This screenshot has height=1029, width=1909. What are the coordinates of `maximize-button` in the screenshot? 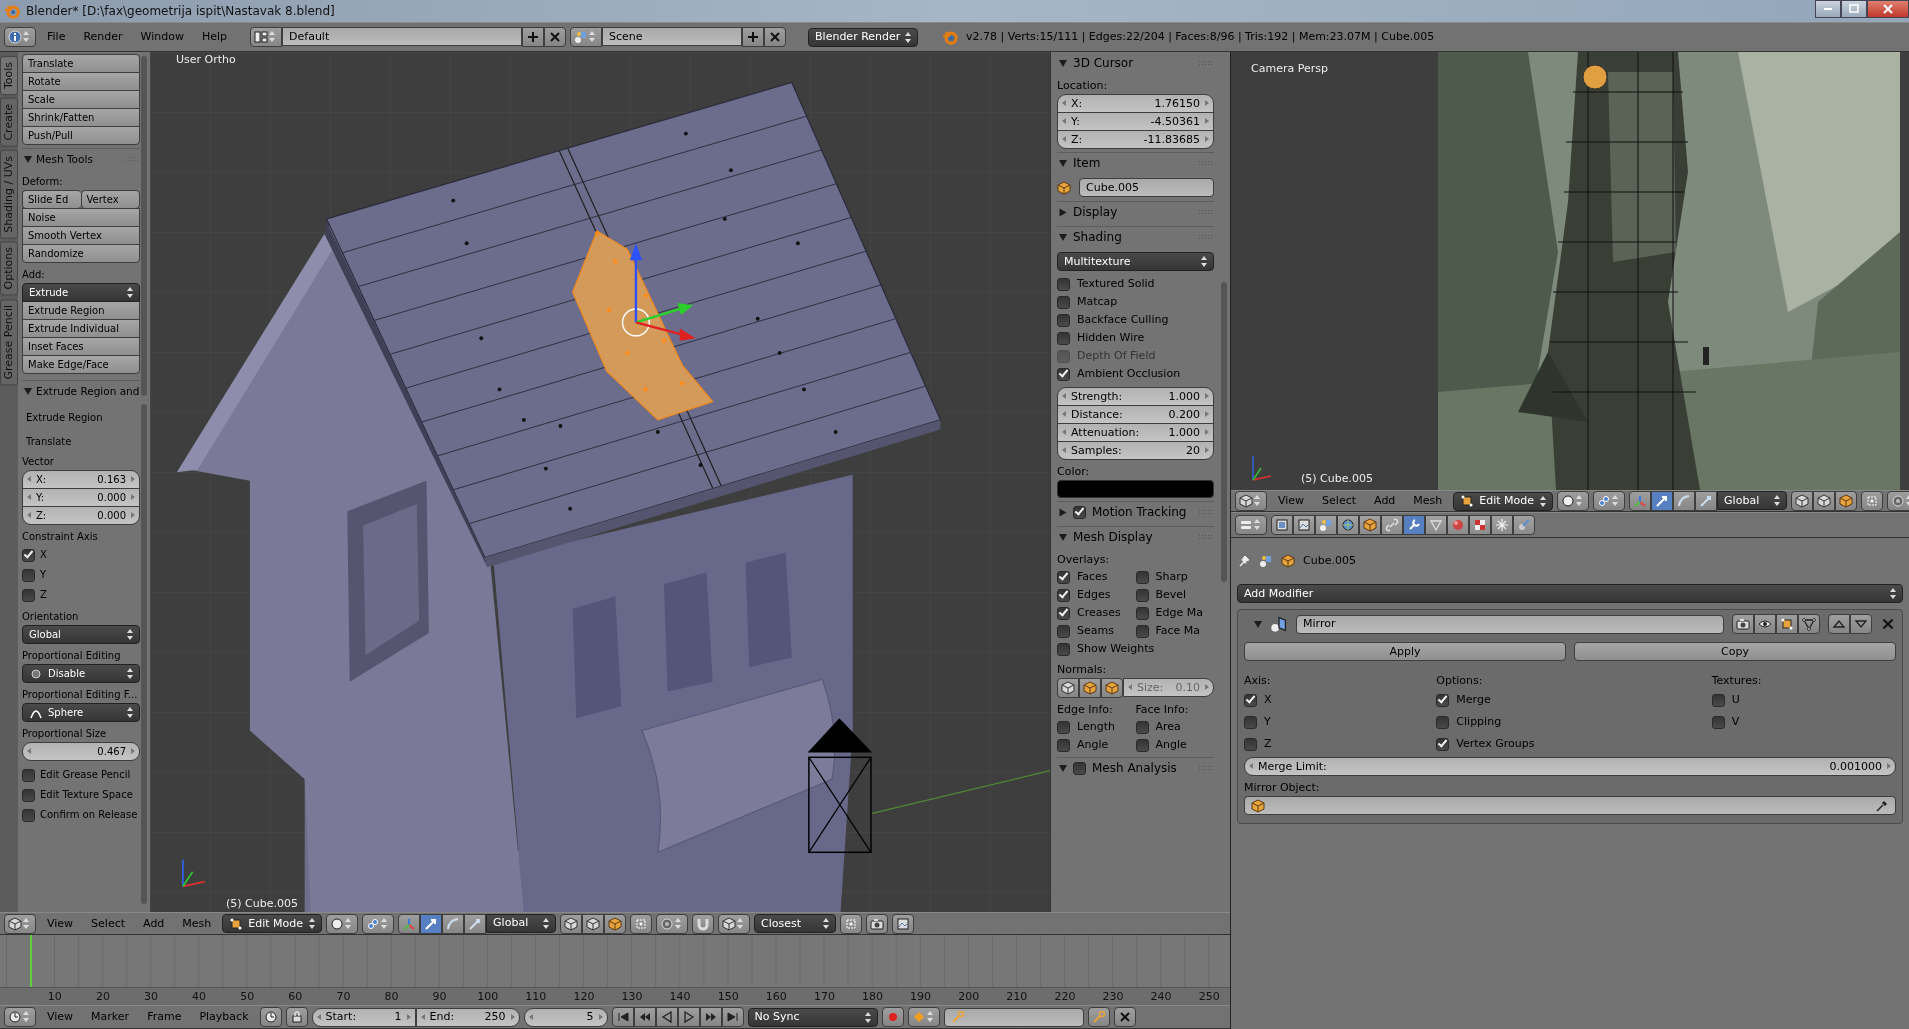 It's located at (1854, 9).